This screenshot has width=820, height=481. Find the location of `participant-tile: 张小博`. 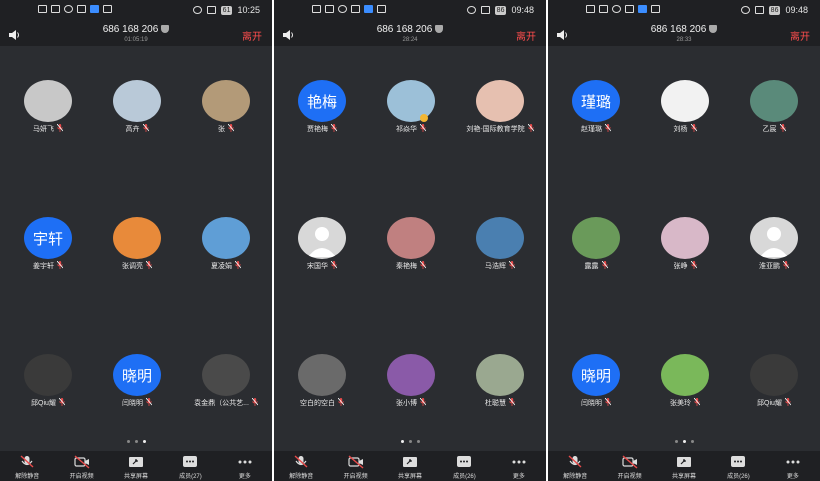

participant-tile: 张小博 is located at coordinates (411, 381).